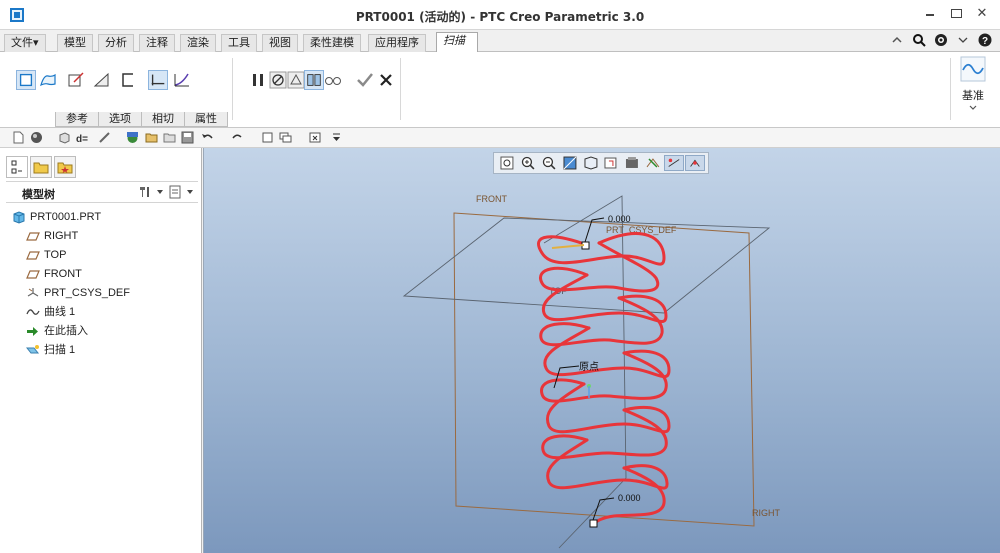  I want to click on view-manager-icon, so click(632, 163).